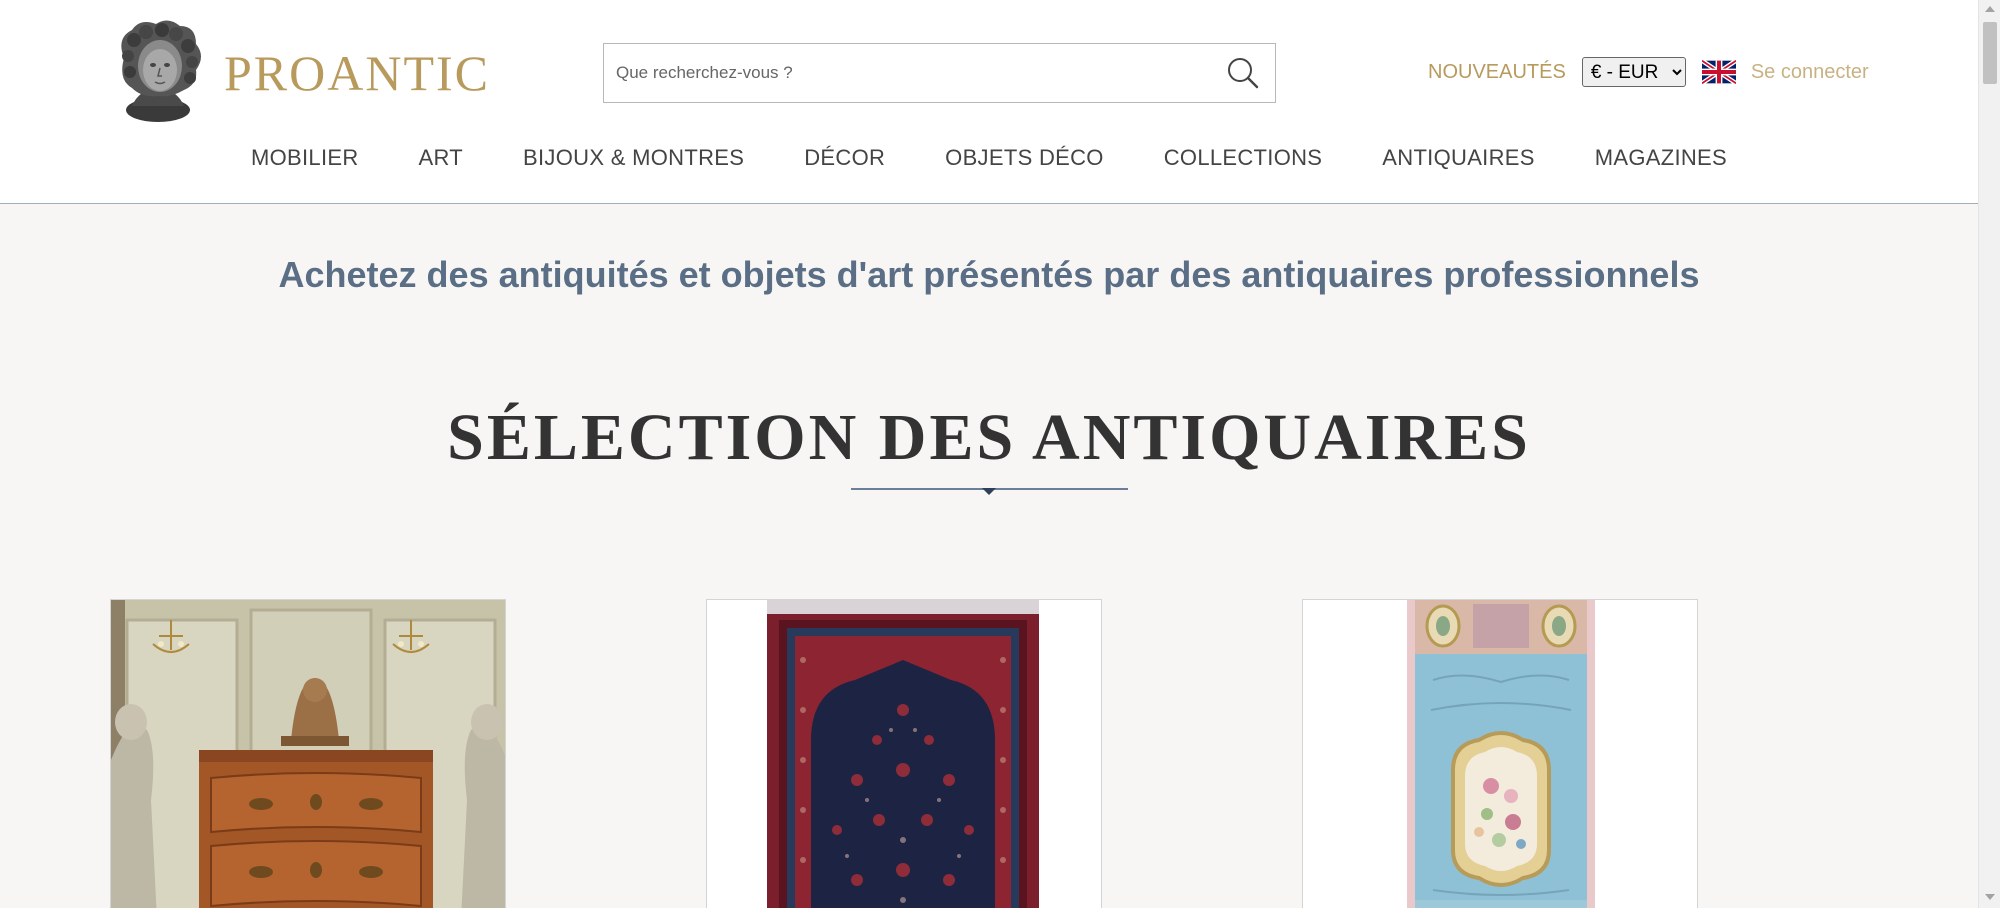 This screenshot has height=908, width=2000. What do you see at coordinates (1990, 897) in the screenshot?
I see `scroll-down-arrow-icon` at bounding box center [1990, 897].